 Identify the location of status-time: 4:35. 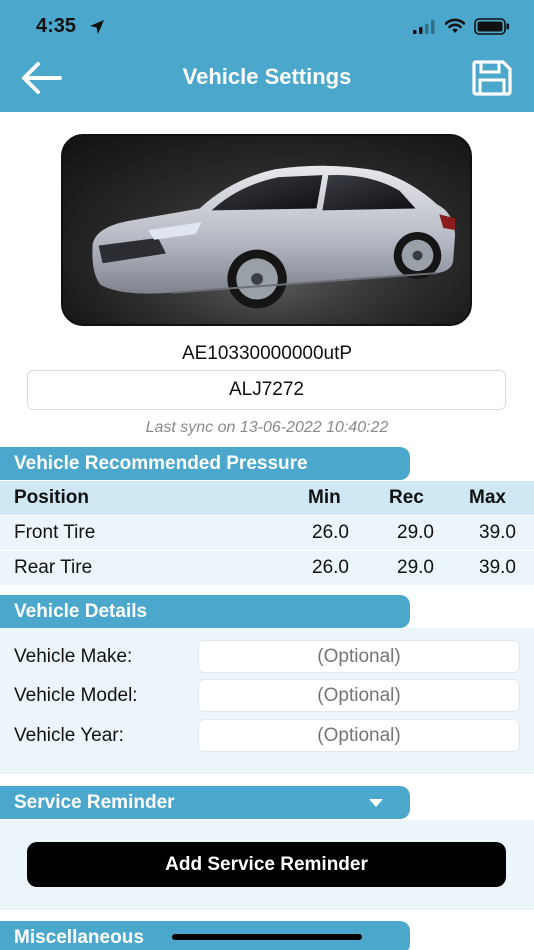
(56, 26).